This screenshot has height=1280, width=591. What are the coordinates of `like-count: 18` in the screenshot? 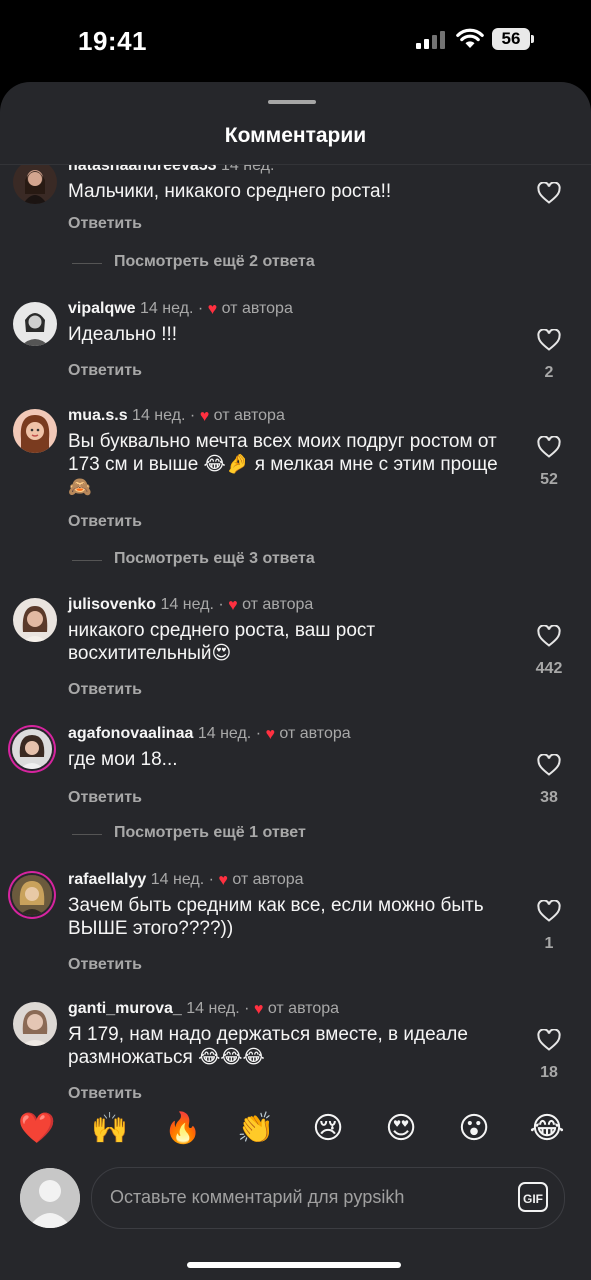 It's located at (549, 1072).